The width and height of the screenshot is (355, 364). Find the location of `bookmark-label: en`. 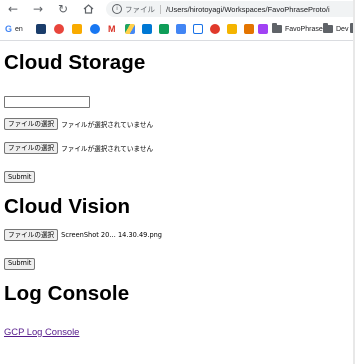

bookmark-label: en is located at coordinates (19, 29).